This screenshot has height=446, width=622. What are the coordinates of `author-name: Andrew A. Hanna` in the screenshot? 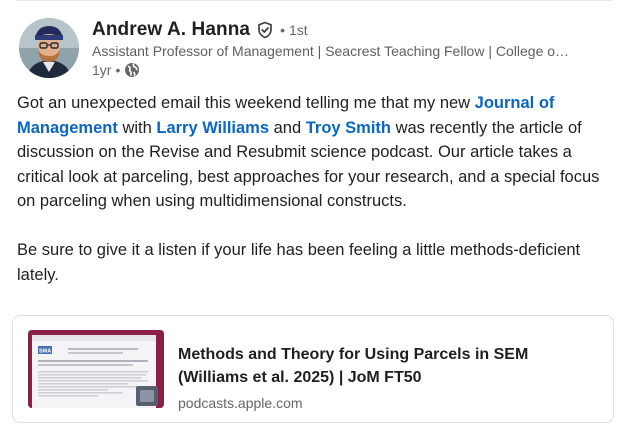 It's located at (171, 30).